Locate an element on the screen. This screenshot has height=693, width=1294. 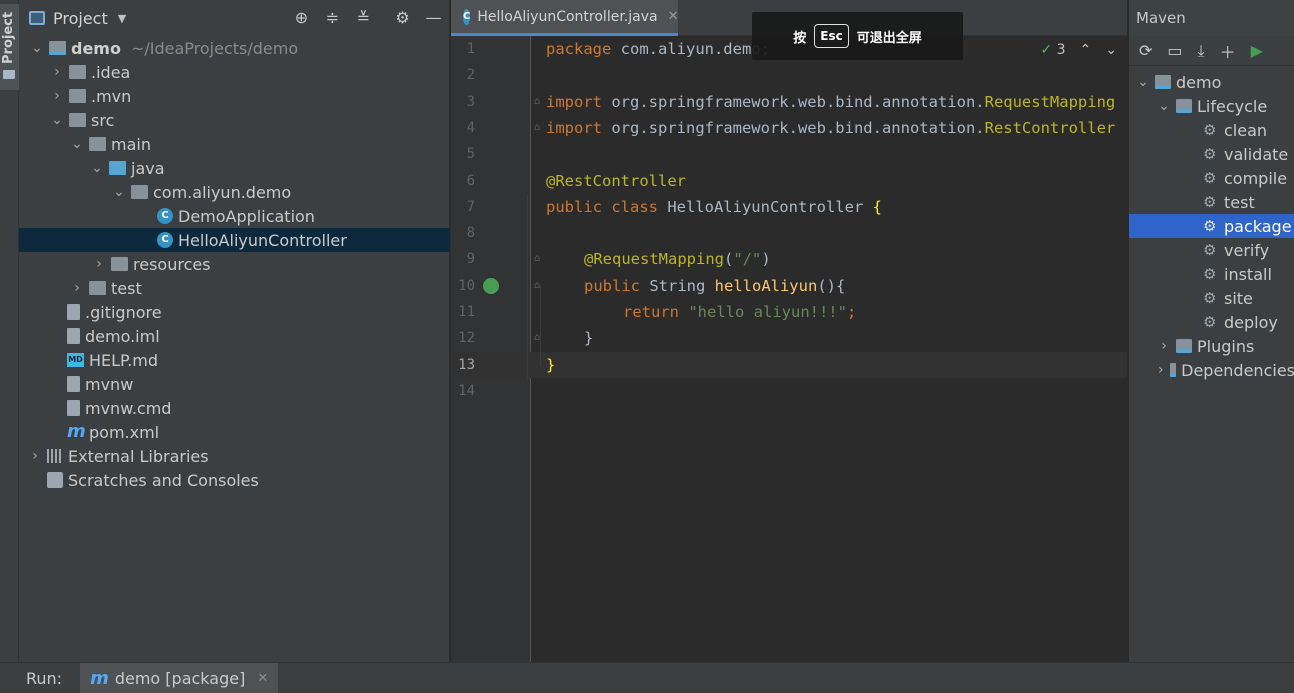
tree-item: ⌄ demo ~/IdeaProjects/demo is located at coordinates (234, 48).